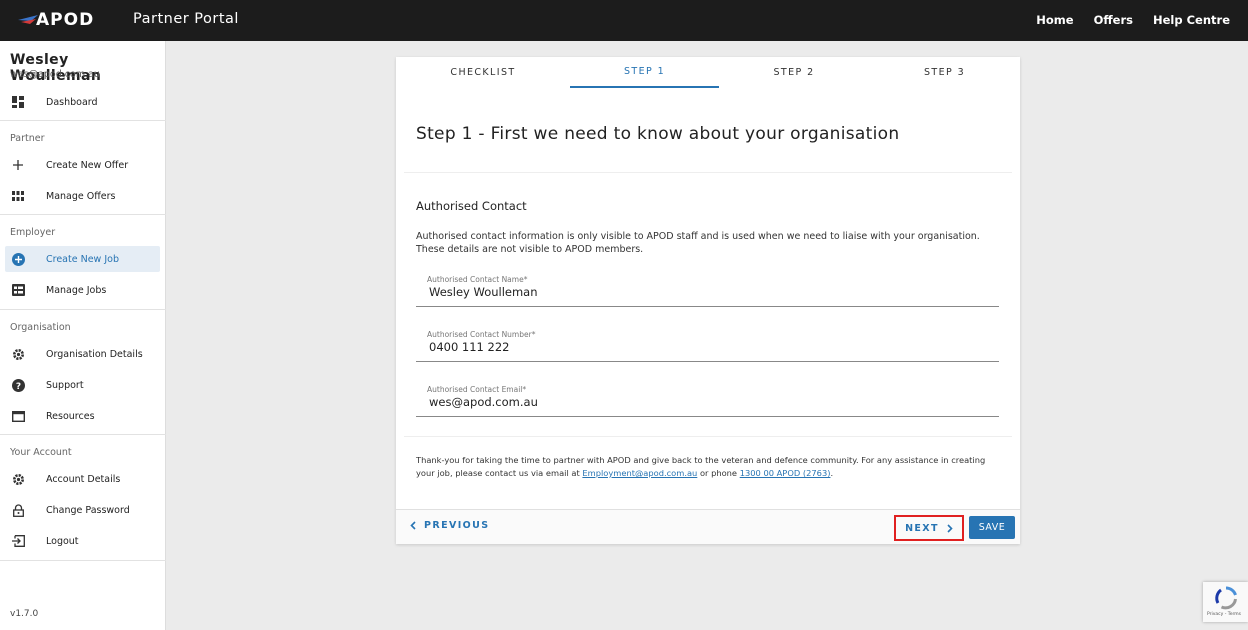  What do you see at coordinates (18, 165) in the screenshot?
I see `plus-icon` at bounding box center [18, 165].